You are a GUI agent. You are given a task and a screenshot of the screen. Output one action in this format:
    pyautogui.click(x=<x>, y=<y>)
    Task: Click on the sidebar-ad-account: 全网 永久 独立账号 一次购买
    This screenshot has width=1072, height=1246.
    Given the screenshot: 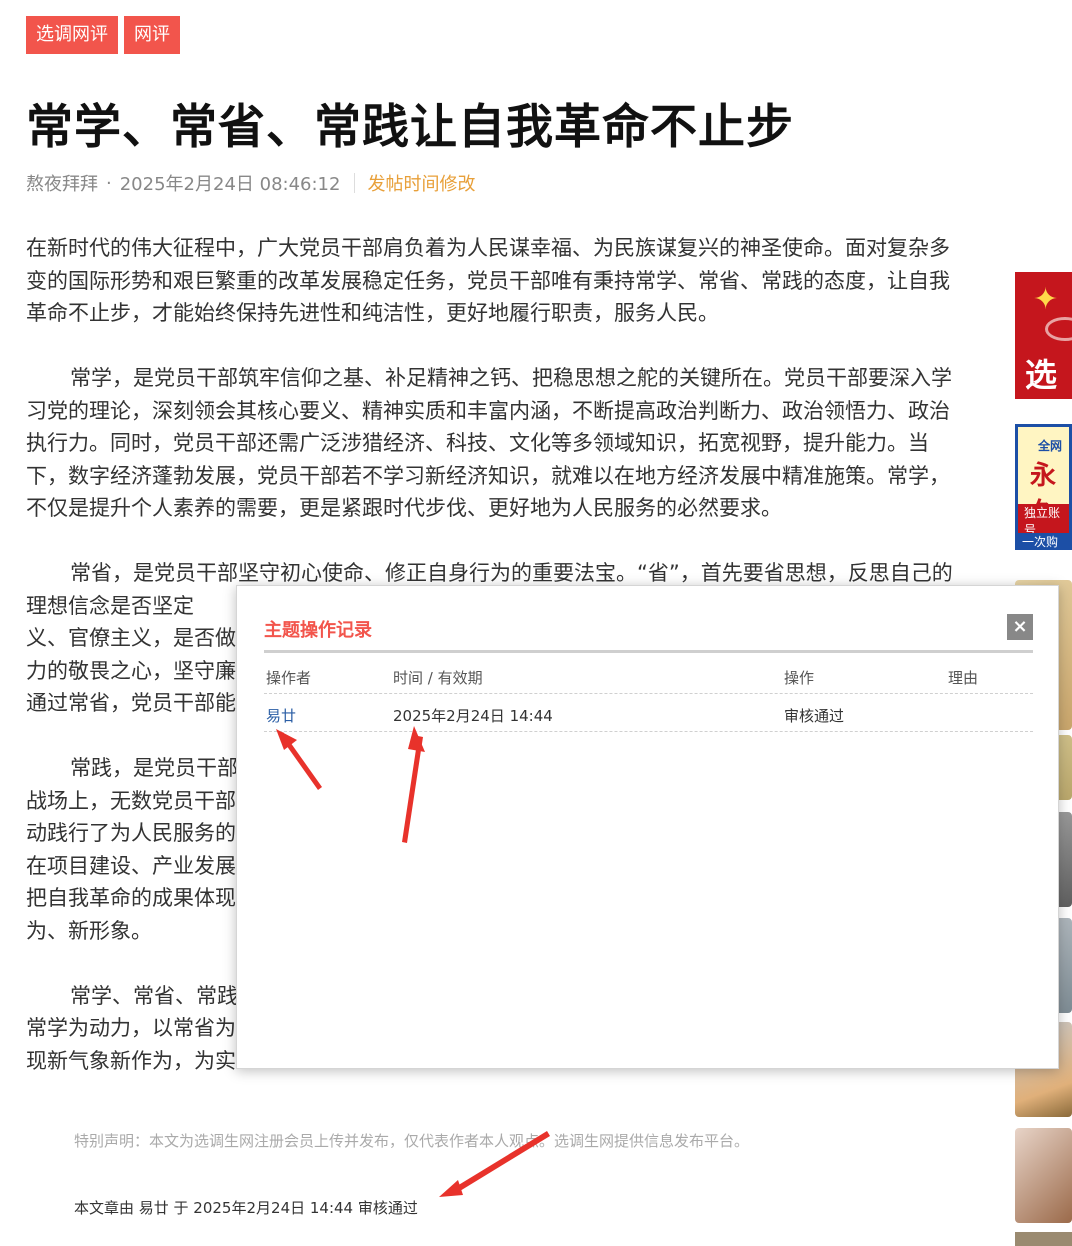 What is the action you would take?
    pyautogui.click(x=1043, y=487)
    